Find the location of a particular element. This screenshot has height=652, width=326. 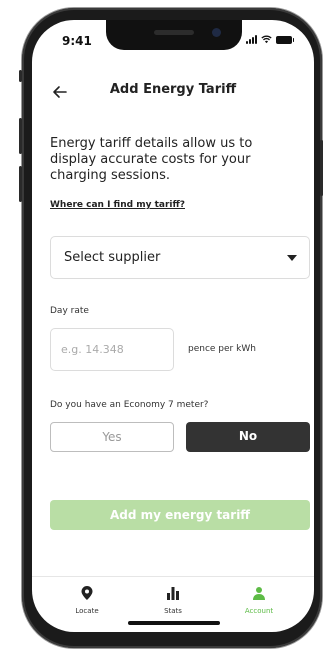

add-tariff-button: Add my energy tariff is located at coordinates (180, 515).